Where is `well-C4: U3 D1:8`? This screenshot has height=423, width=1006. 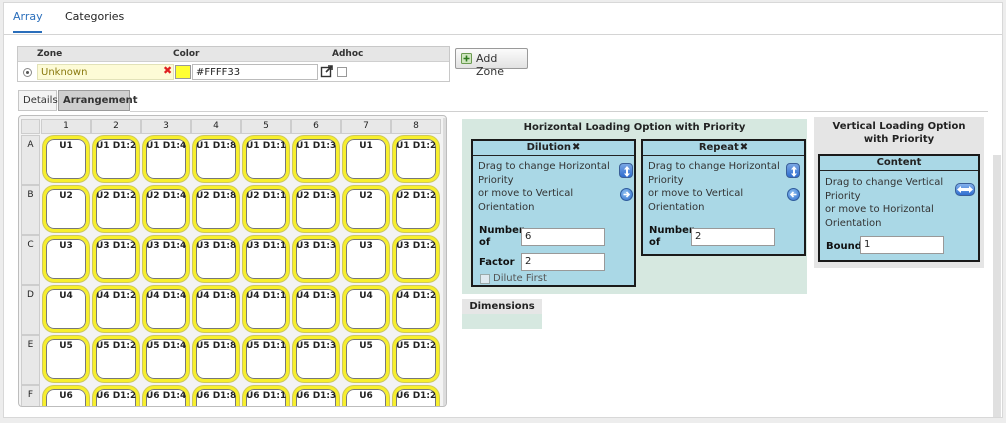 well-C4: U3 D1:8 is located at coordinates (216, 259).